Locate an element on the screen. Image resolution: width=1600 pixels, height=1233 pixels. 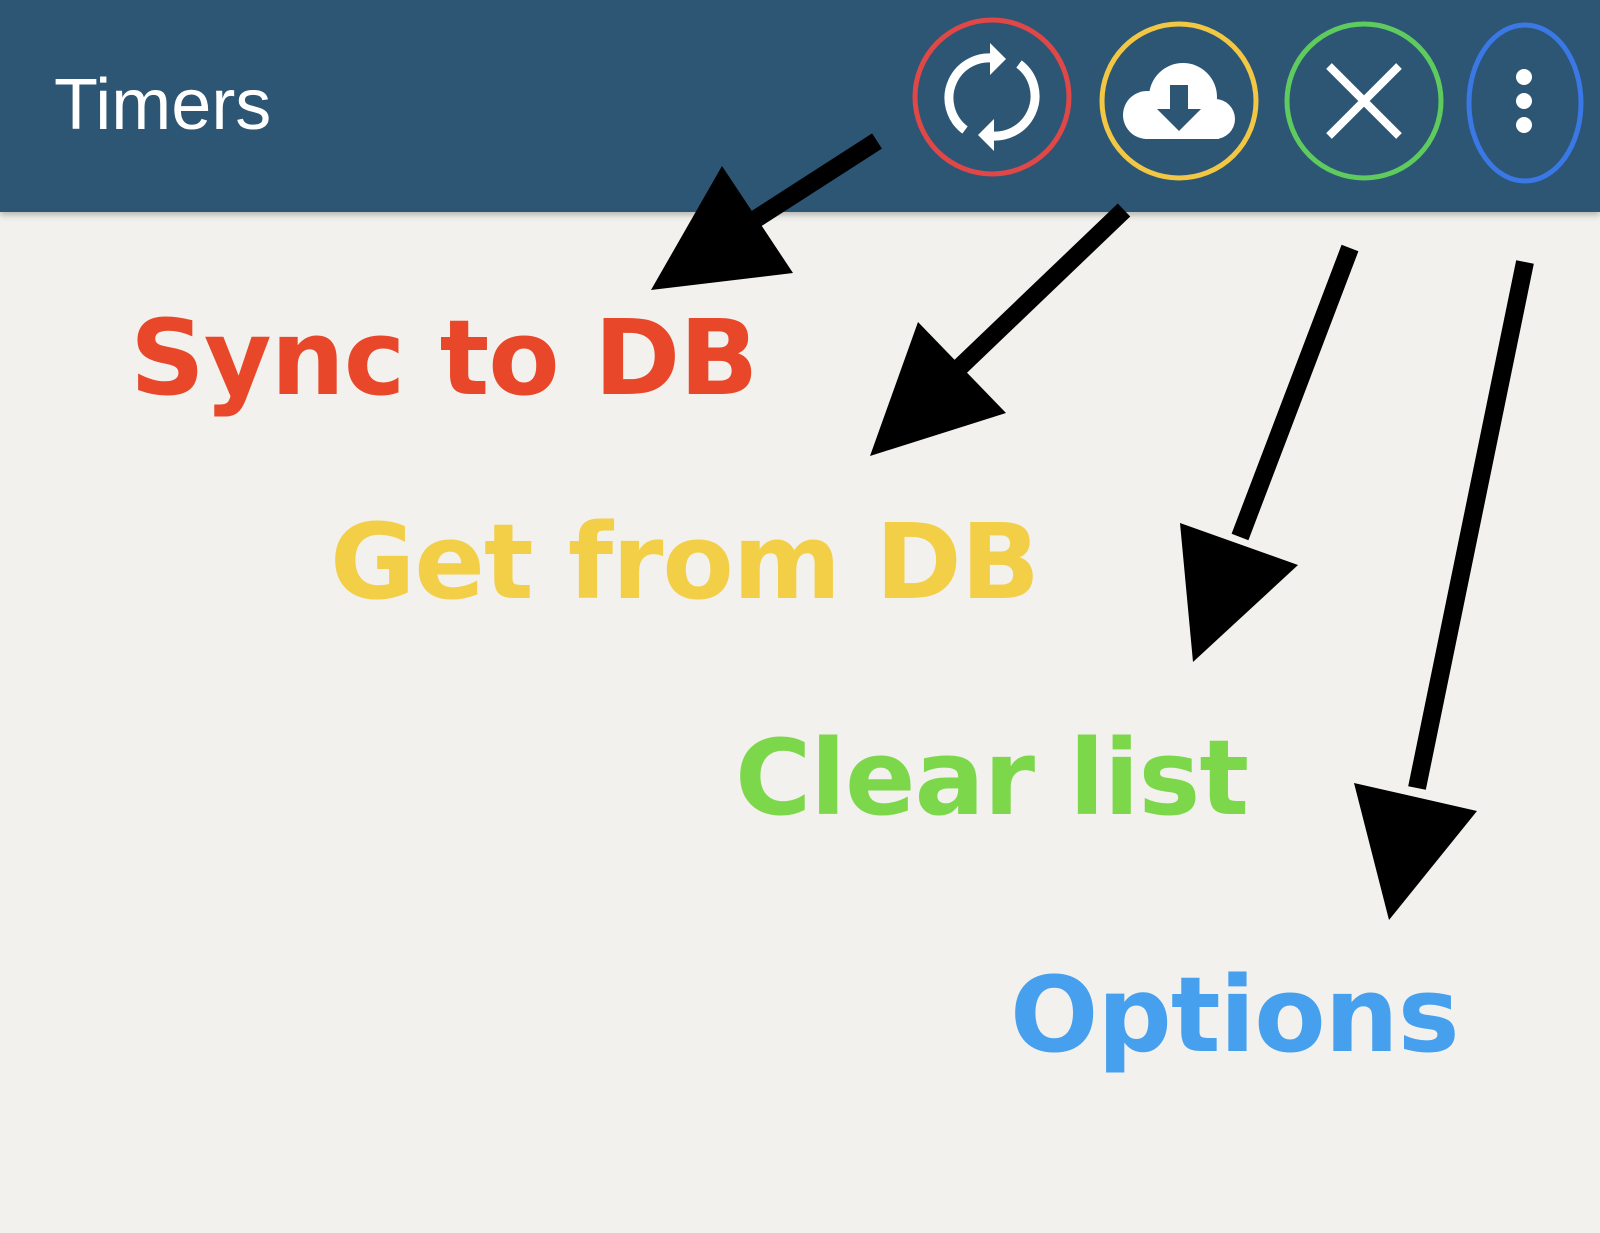
close-icon is located at coordinates (1364, 101).